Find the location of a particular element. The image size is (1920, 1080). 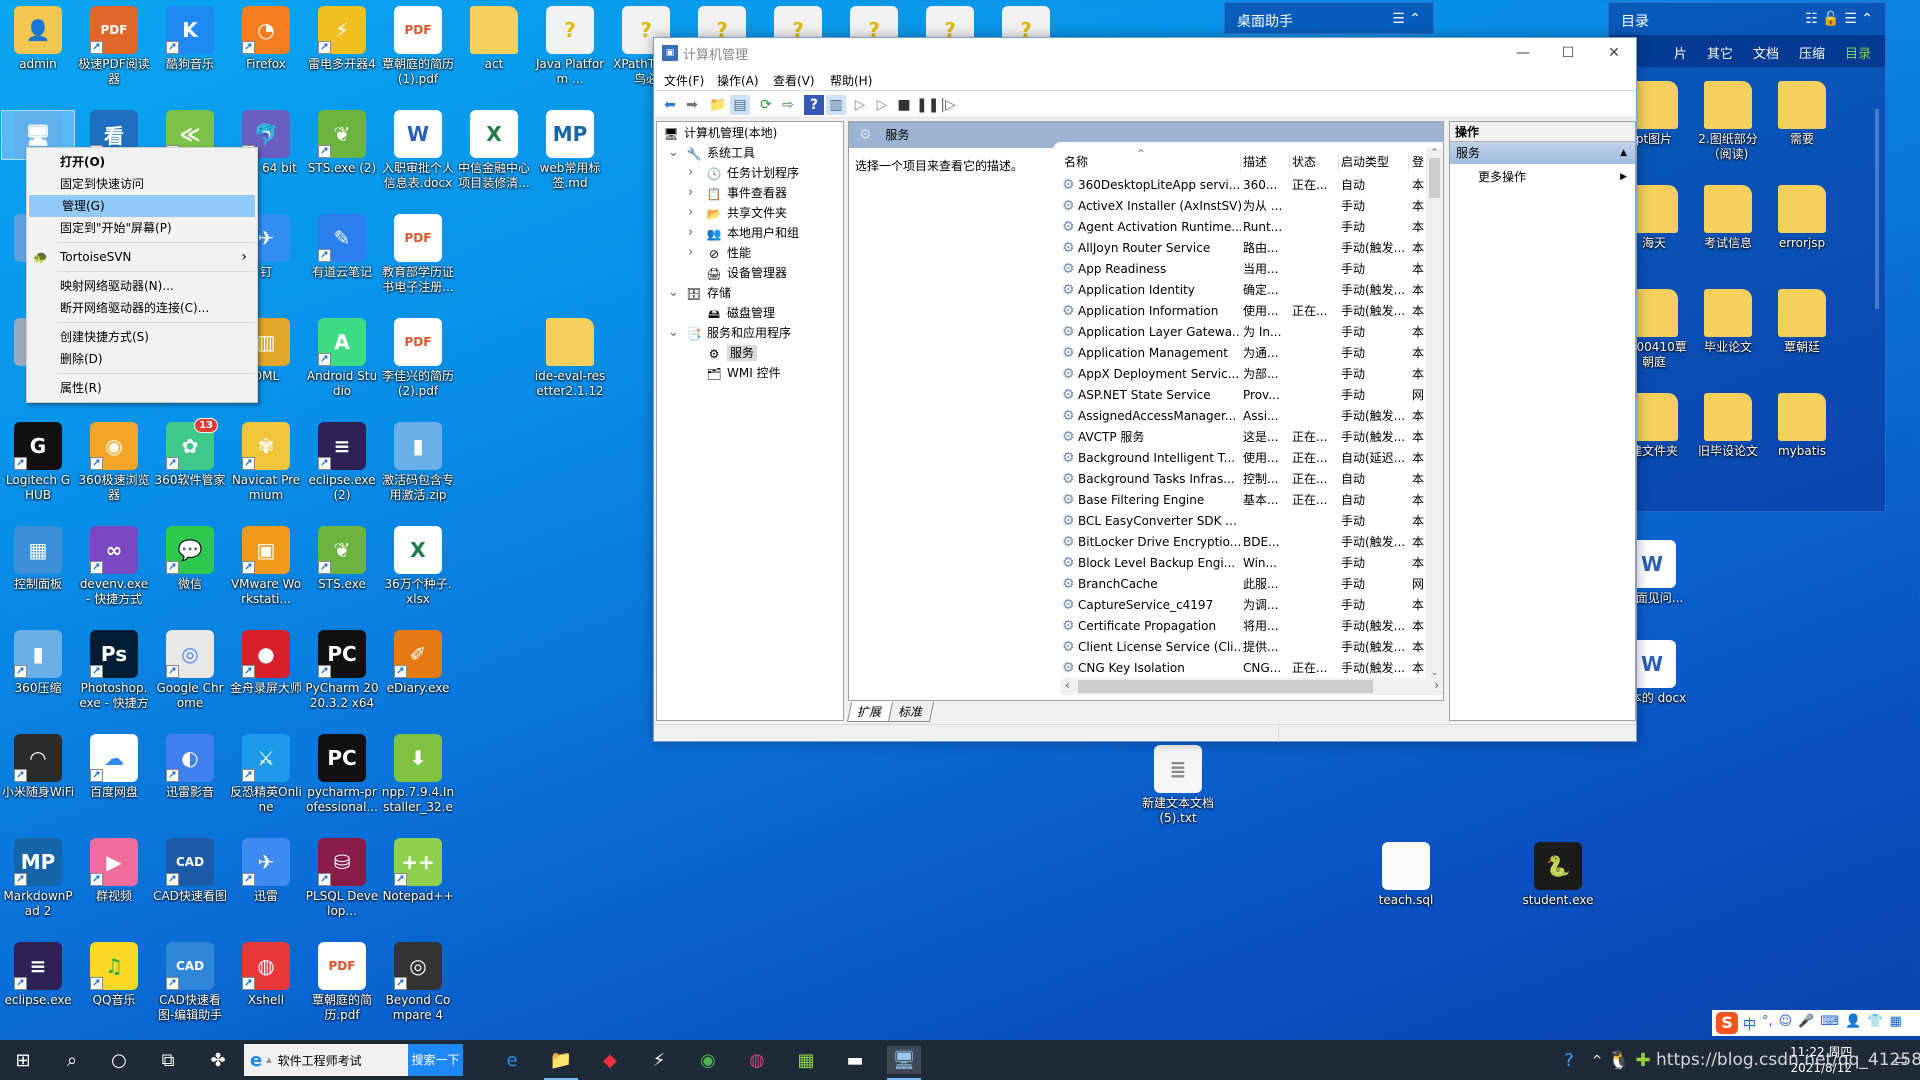

start-button: ⊞ is located at coordinates (23, 1060).